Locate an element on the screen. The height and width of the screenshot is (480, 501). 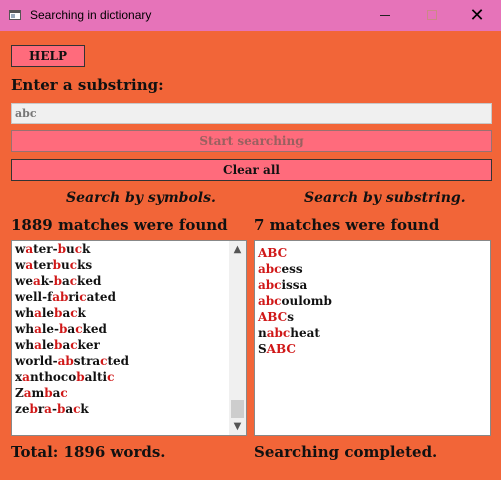
start-searching-button: Start searching is located at coordinates (251, 141).